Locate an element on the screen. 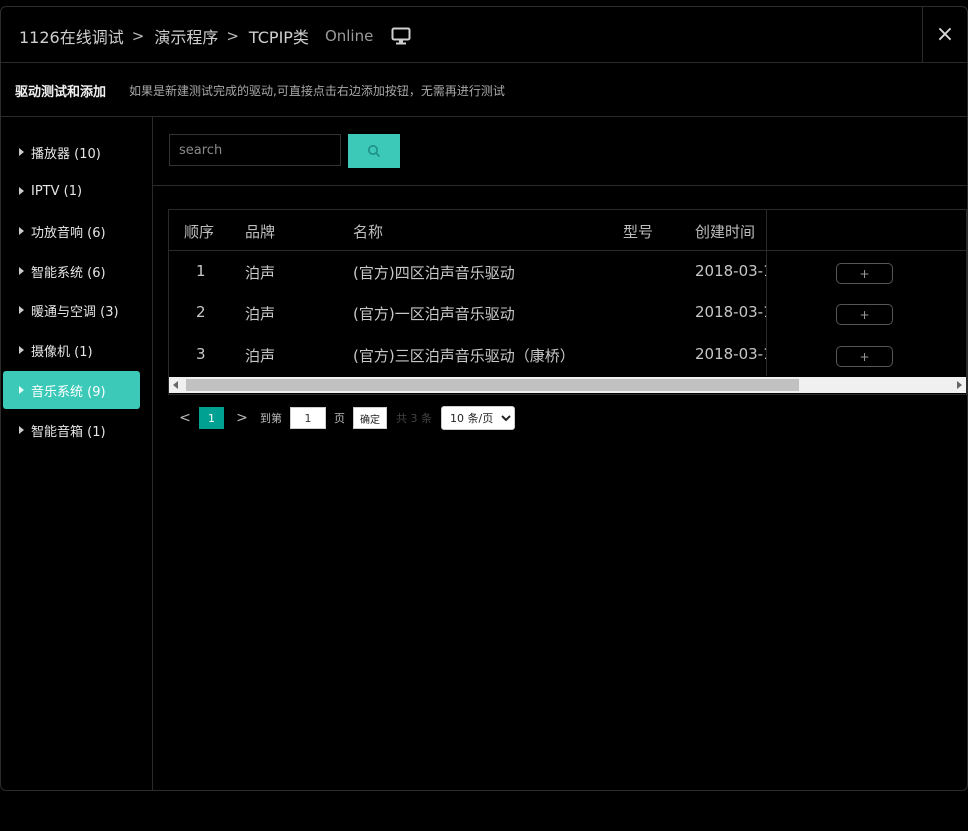 This screenshot has height=831, width=968. cell-name: (官方)一区泊声音乐驱动 is located at coordinates (434, 314).